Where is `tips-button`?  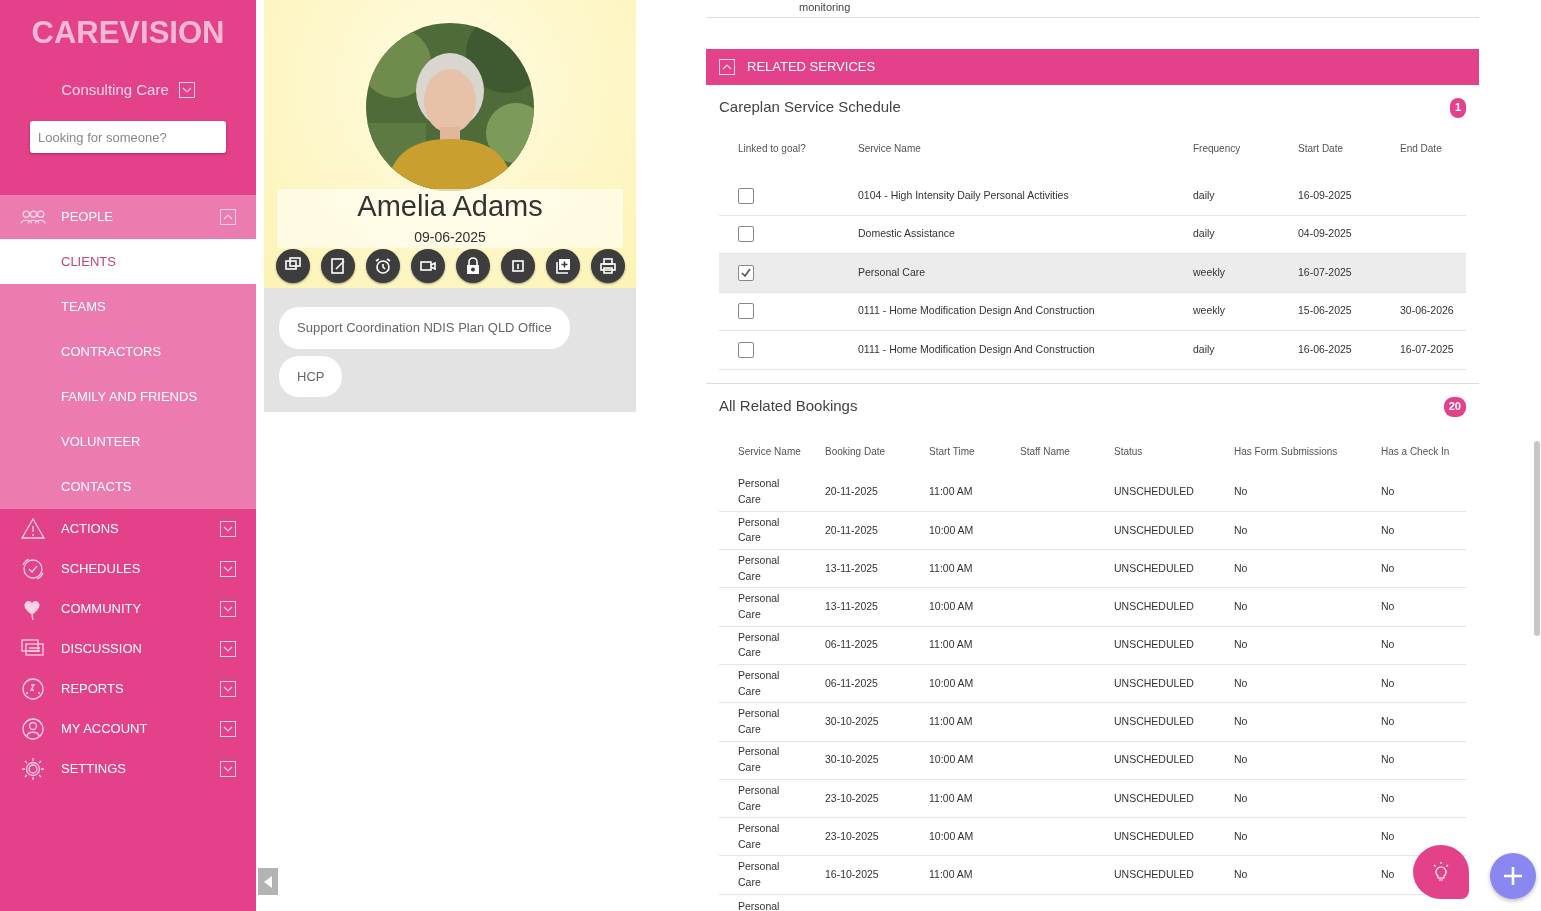 tips-button is located at coordinates (1441, 872).